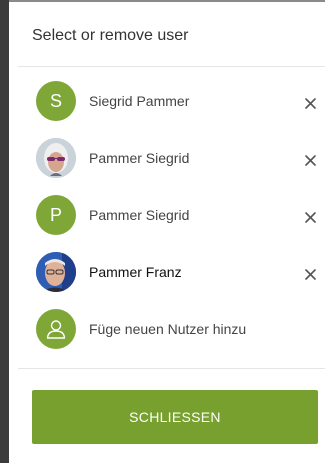 The width and height of the screenshot is (325, 463). I want to click on user-row-siegrid-pammer: S Siegrid Pammer, so click(171, 101).